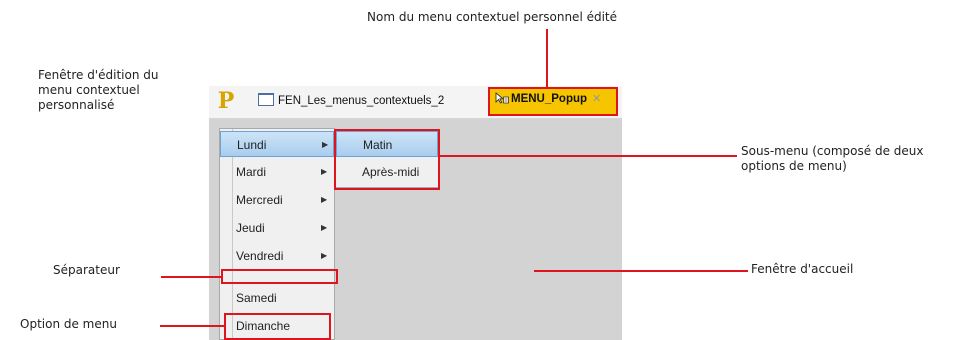 The height and width of the screenshot is (340, 980). Describe the element at coordinates (547, 58) in the screenshot. I see `connector-menu-name` at that location.